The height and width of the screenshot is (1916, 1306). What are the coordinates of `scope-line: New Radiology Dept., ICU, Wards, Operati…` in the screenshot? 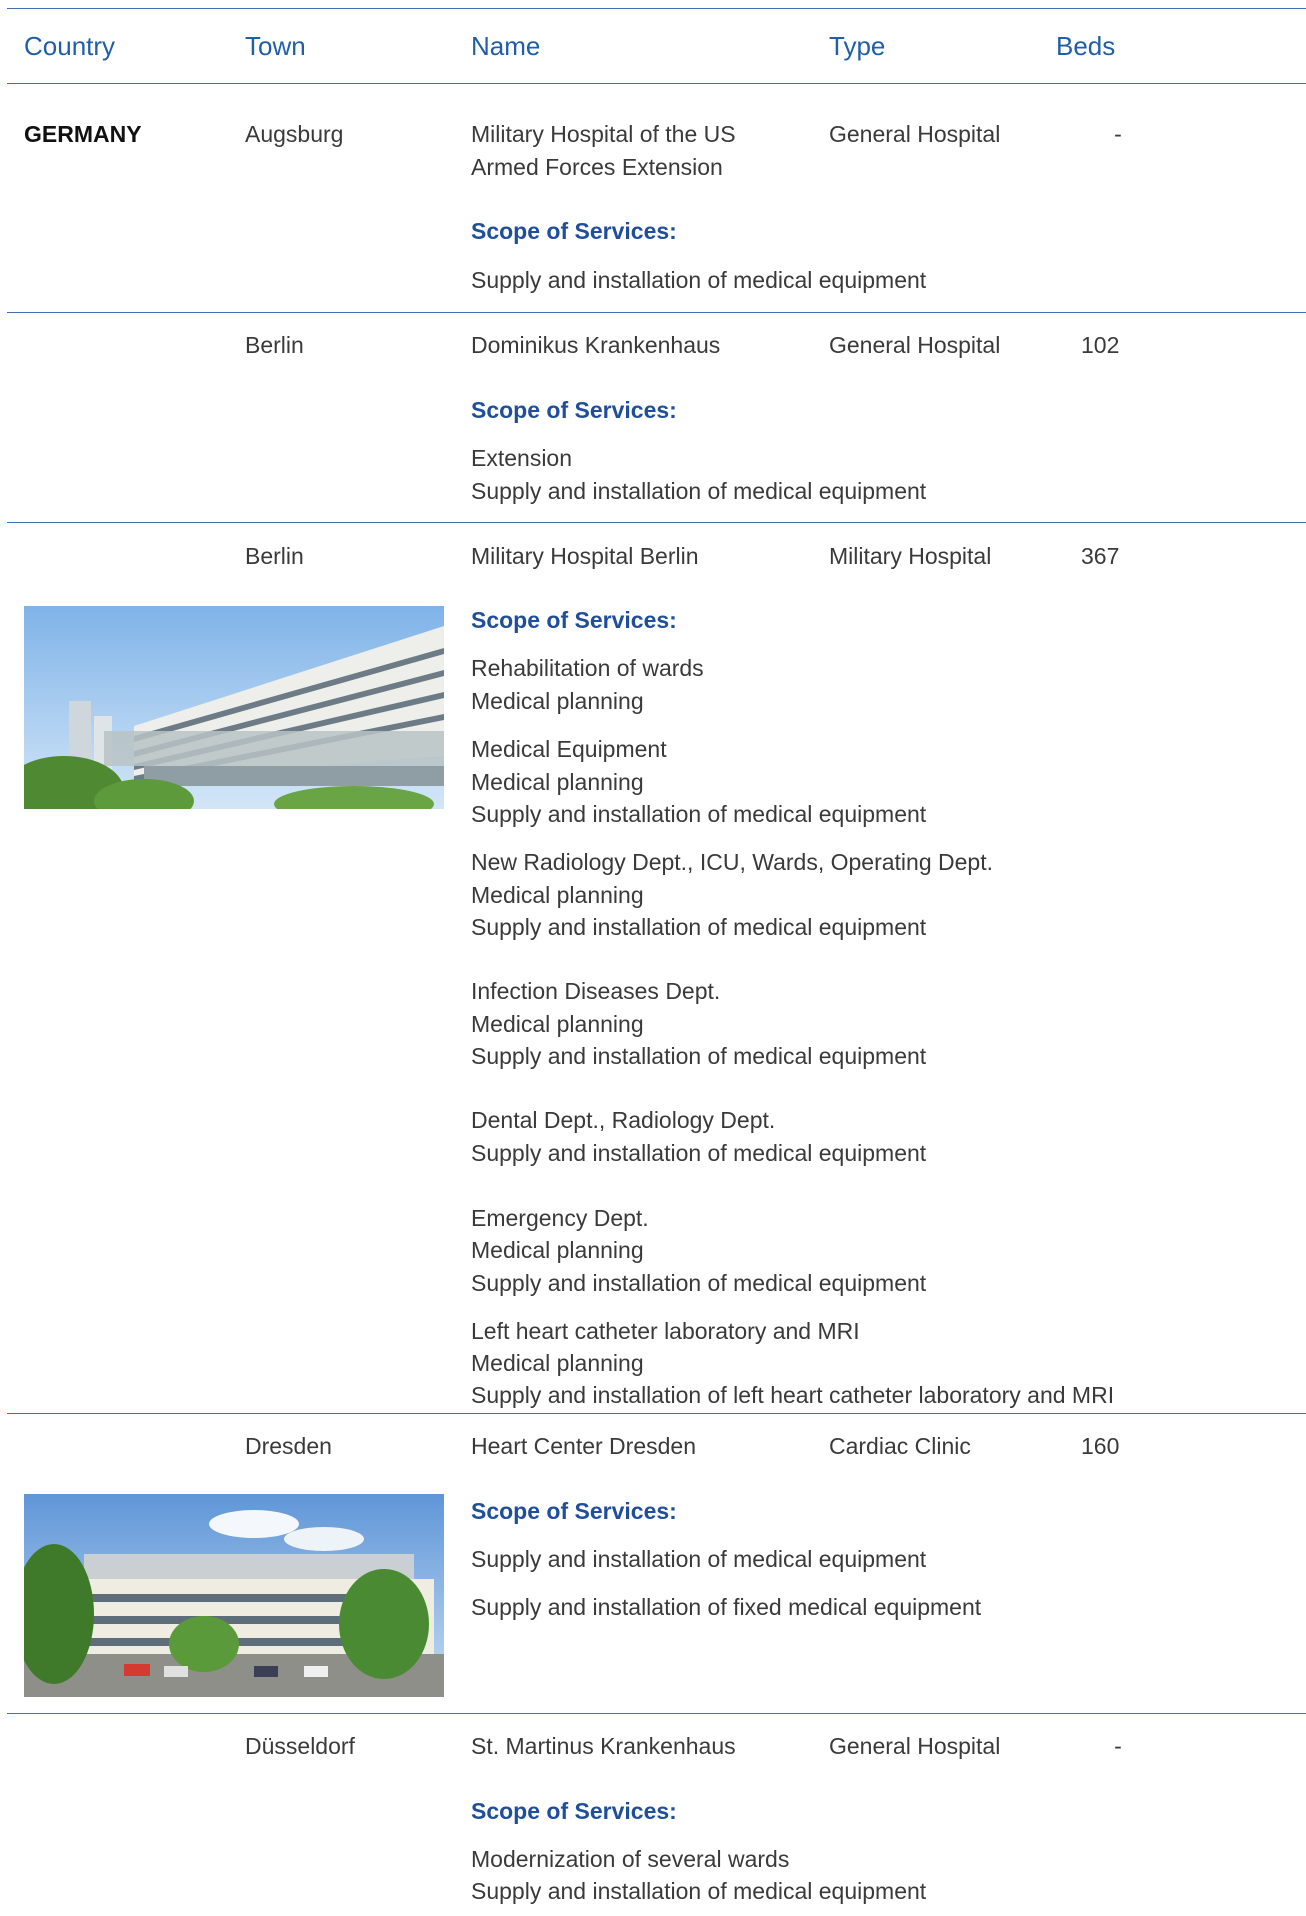 It's located at (732, 862).